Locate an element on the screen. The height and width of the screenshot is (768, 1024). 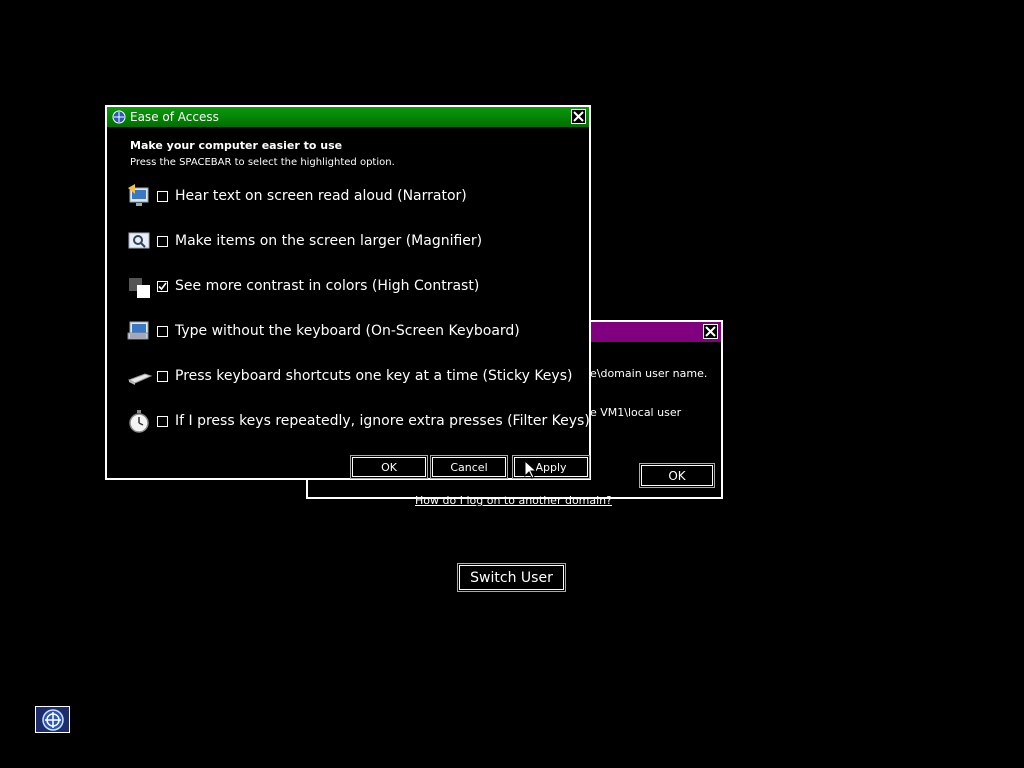
logon-hint-2: e VM1\local user is located at coordinates (636, 412).